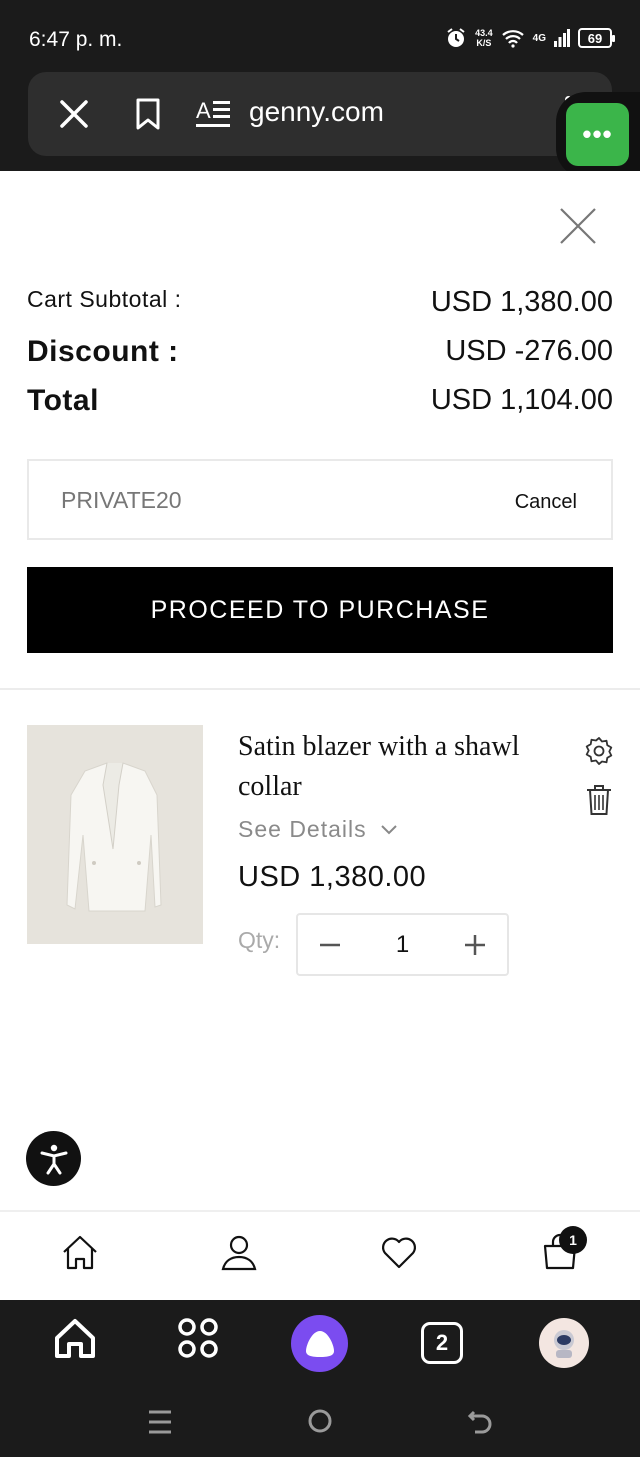 The image size is (640, 1457). I want to click on back-icon, so click(480, 1422).